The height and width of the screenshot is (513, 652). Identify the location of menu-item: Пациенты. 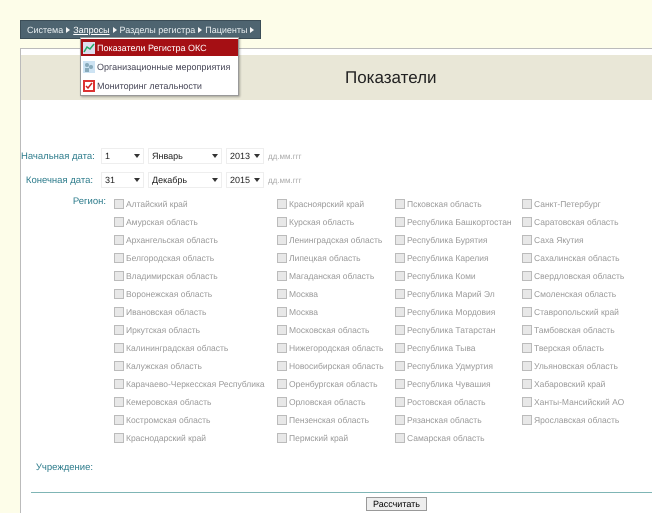
(226, 29).